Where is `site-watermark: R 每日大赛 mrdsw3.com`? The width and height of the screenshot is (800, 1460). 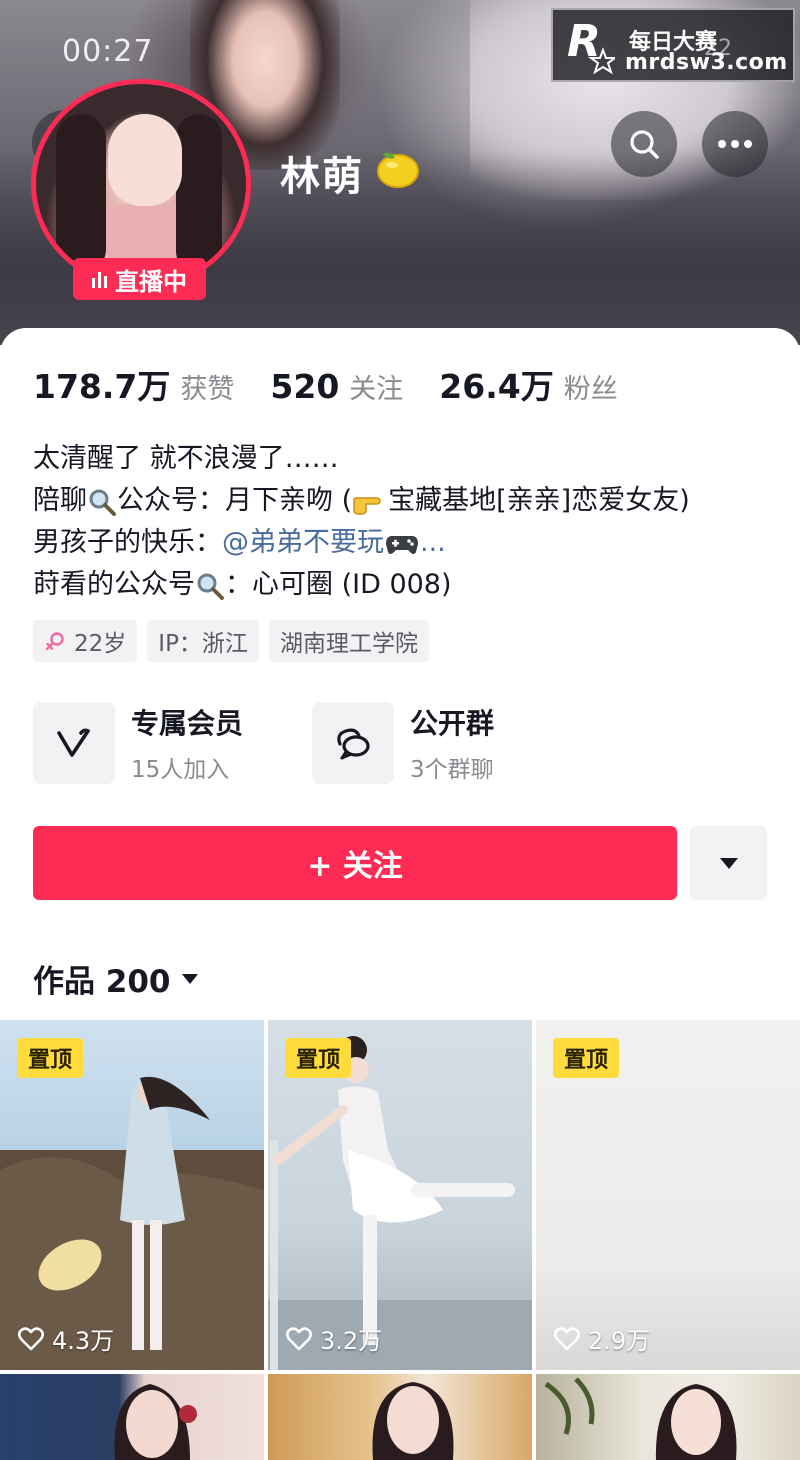 site-watermark: R 每日大赛 mrdsw3.com is located at coordinates (673, 45).